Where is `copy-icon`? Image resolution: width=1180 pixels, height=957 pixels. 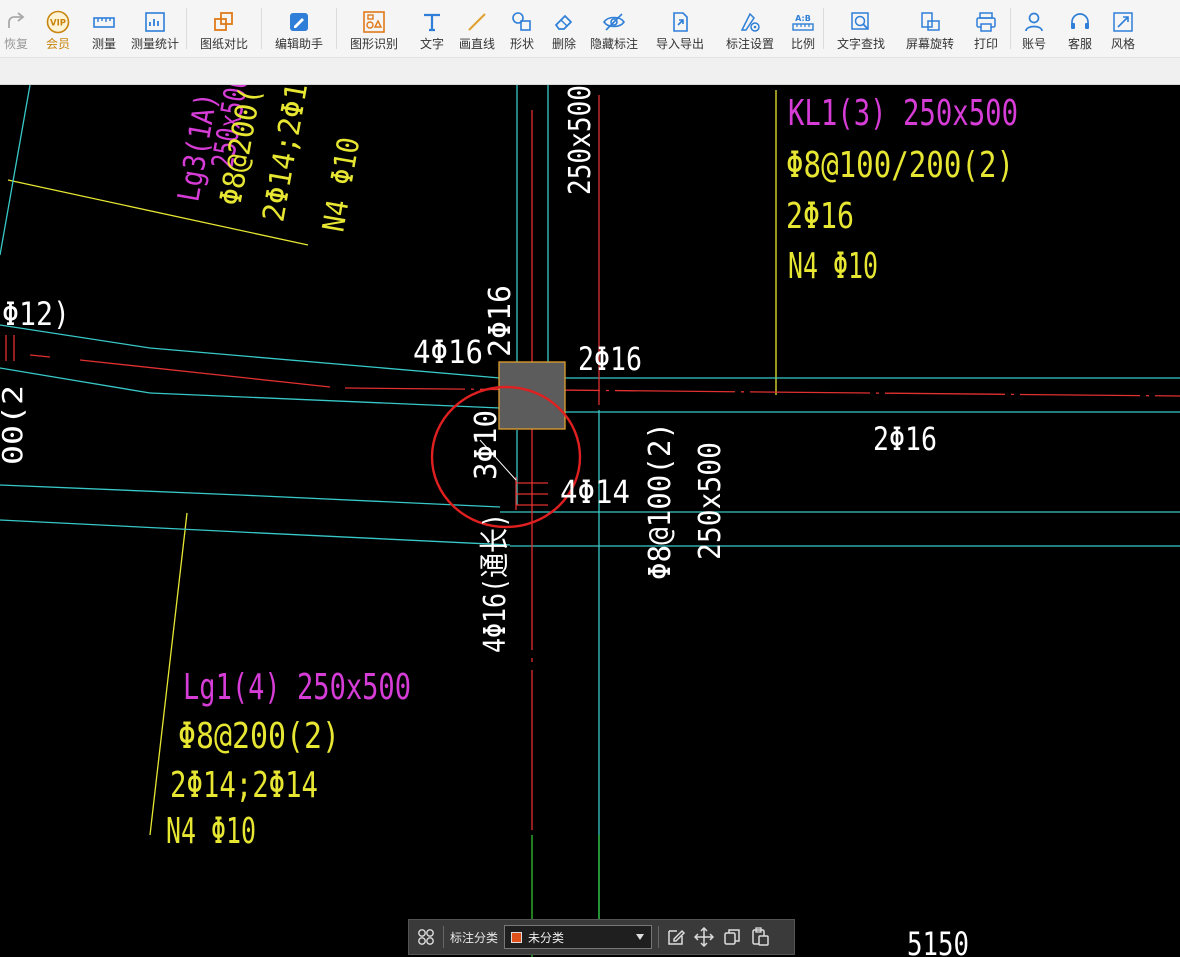 copy-icon is located at coordinates (732, 937).